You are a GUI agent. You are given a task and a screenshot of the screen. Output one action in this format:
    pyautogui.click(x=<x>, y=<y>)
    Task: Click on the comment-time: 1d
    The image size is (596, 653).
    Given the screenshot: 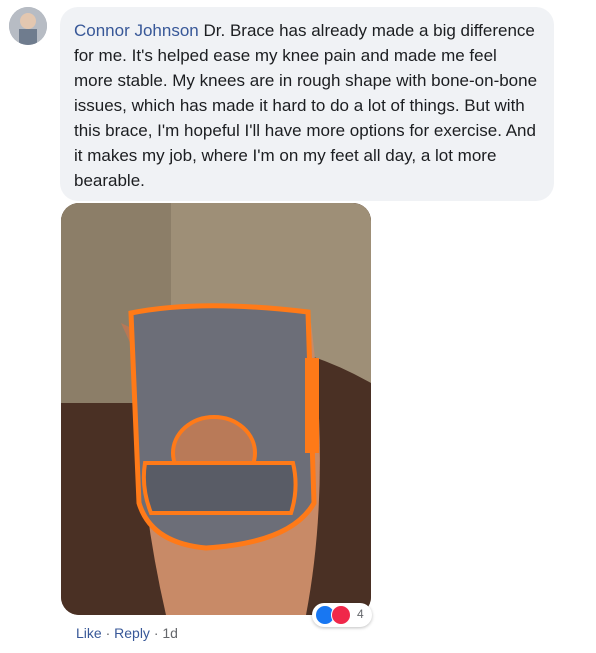 What is the action you would take?
    pyautogui.click(x=170, y=633)
    